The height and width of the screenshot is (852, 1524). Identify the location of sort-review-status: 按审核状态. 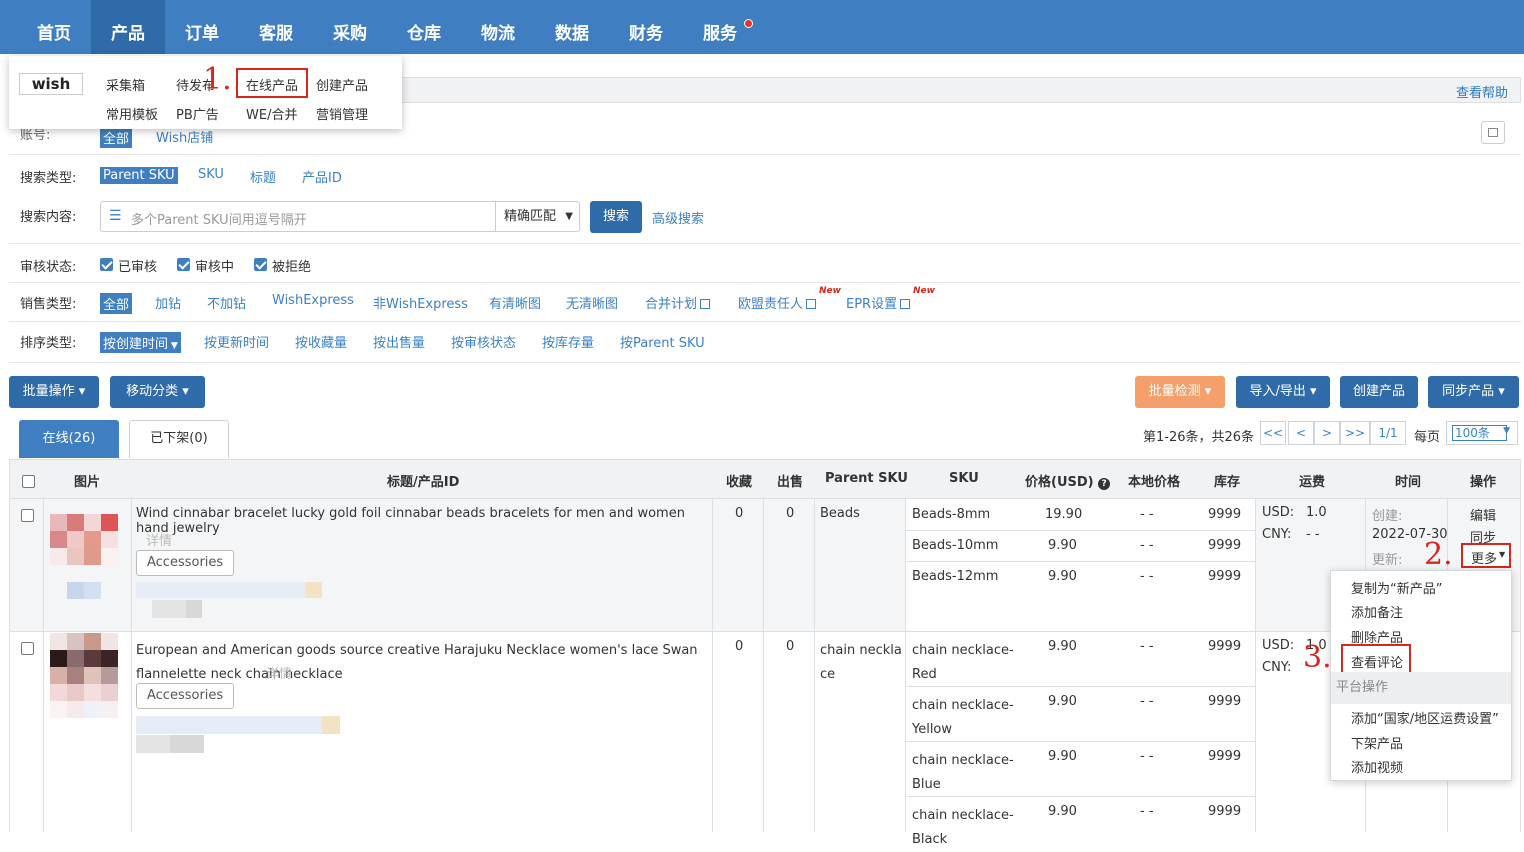
(483, 341).